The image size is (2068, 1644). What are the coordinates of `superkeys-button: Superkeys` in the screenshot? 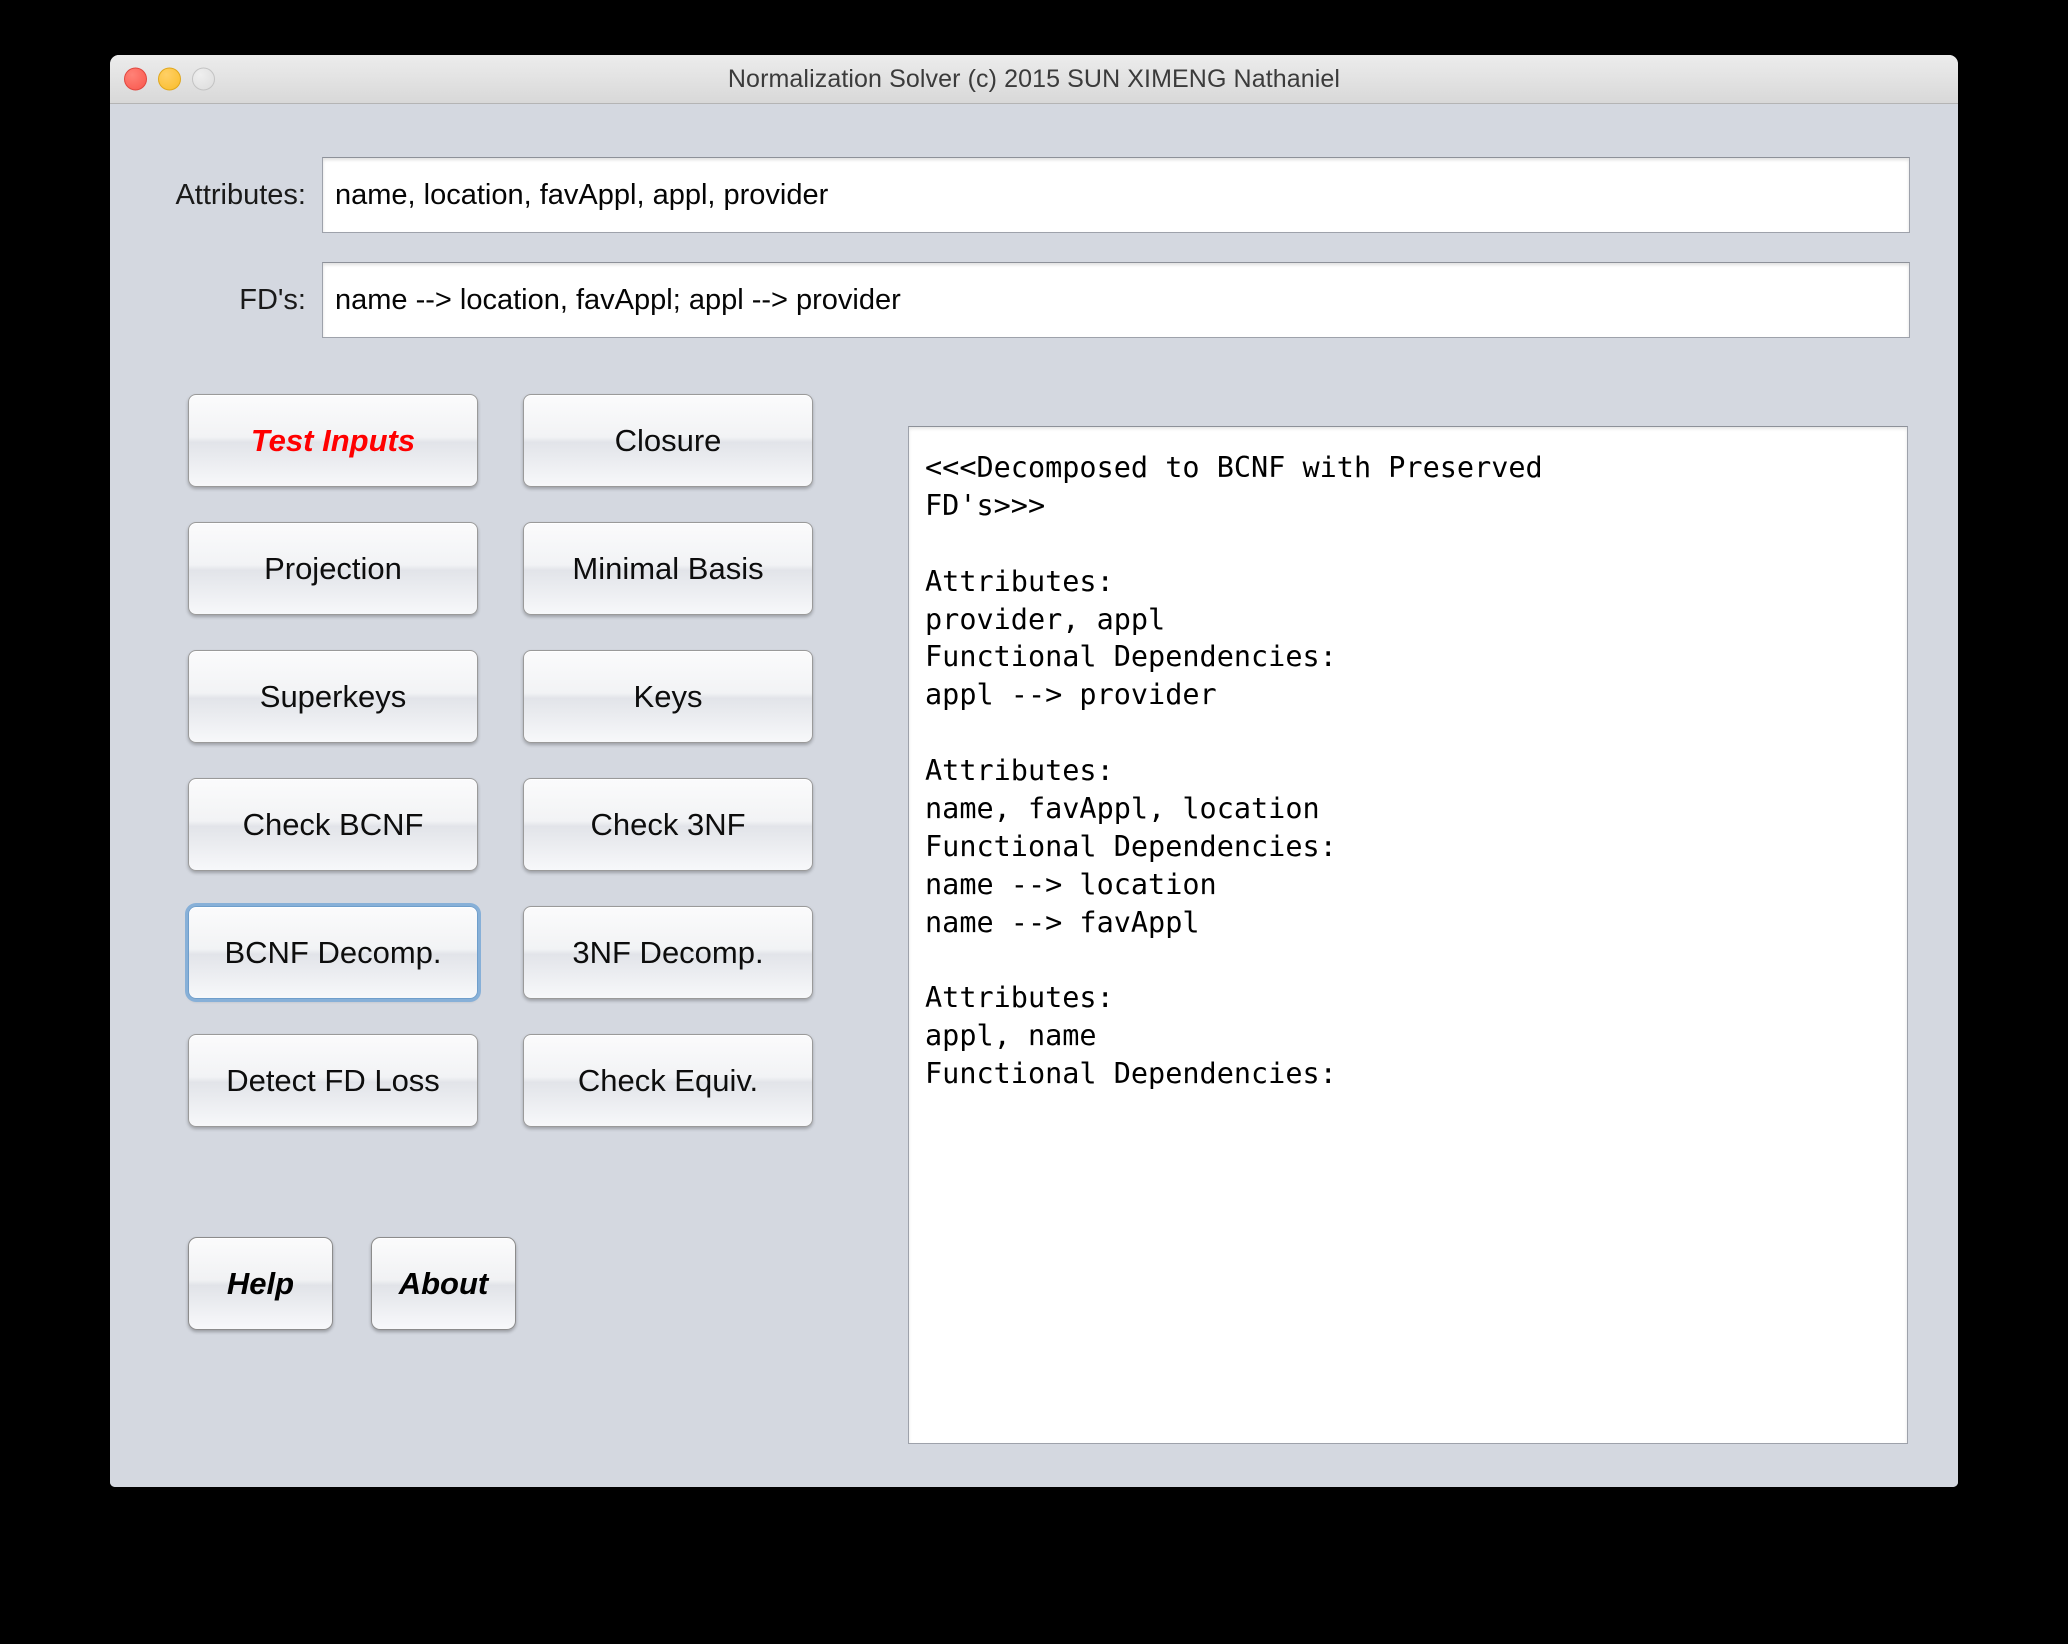 It's located at (333, 696).